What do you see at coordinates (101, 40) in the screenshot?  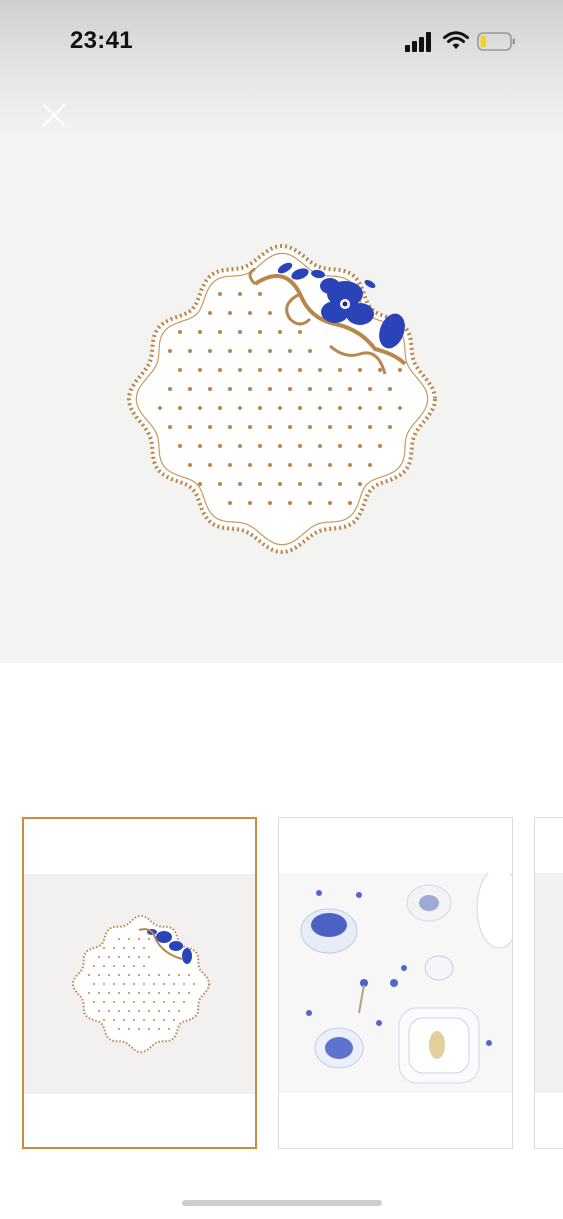 I see `status-time: 23:41` at bounding box center [101, 40].